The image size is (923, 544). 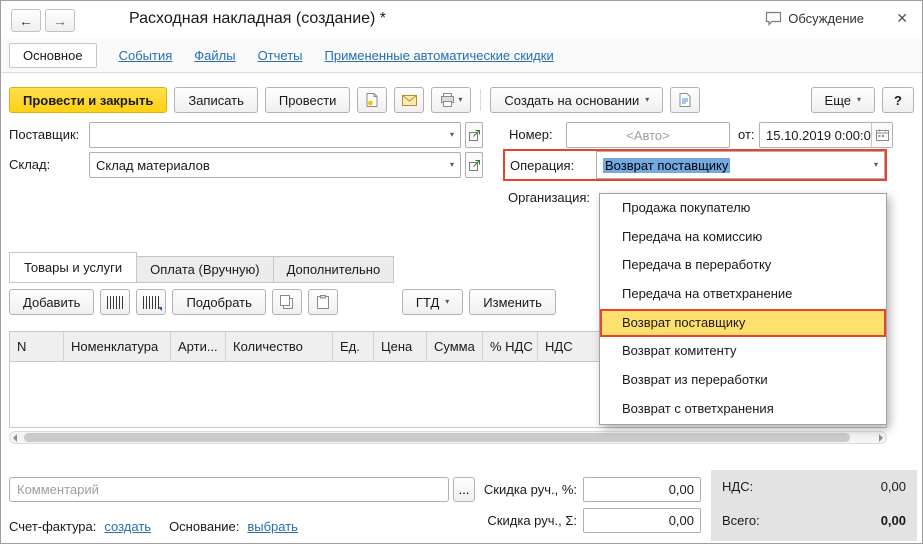 I want to click on discount-pct-label: Скидка руч., %:, so click(x=530, y=489).